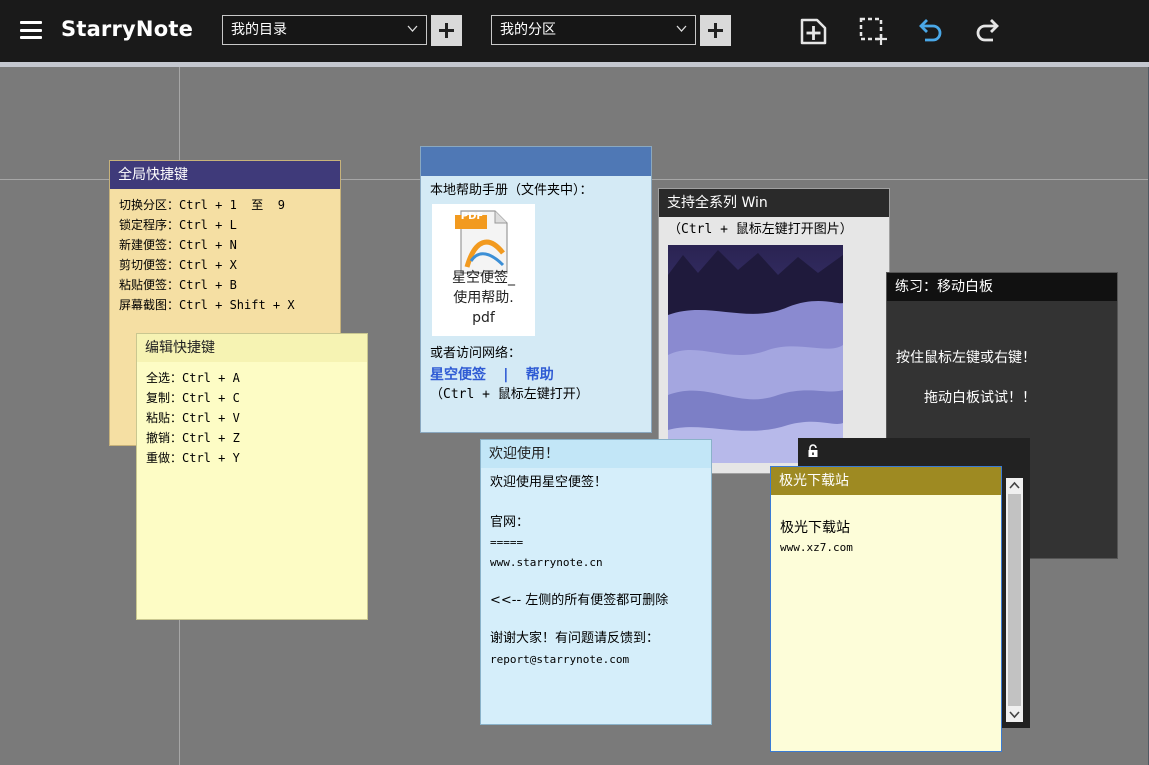 This screenshot has height=765, width=1149. I want to click on undo-icon, so click(930, 31).